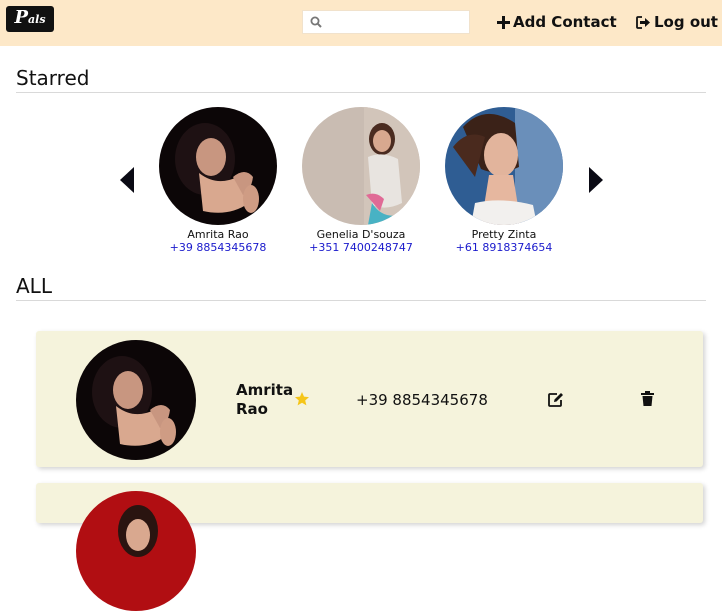 The height and width of the screenshot is (611, 722). I want to click on carousel-prev-button, so click(127, 182).